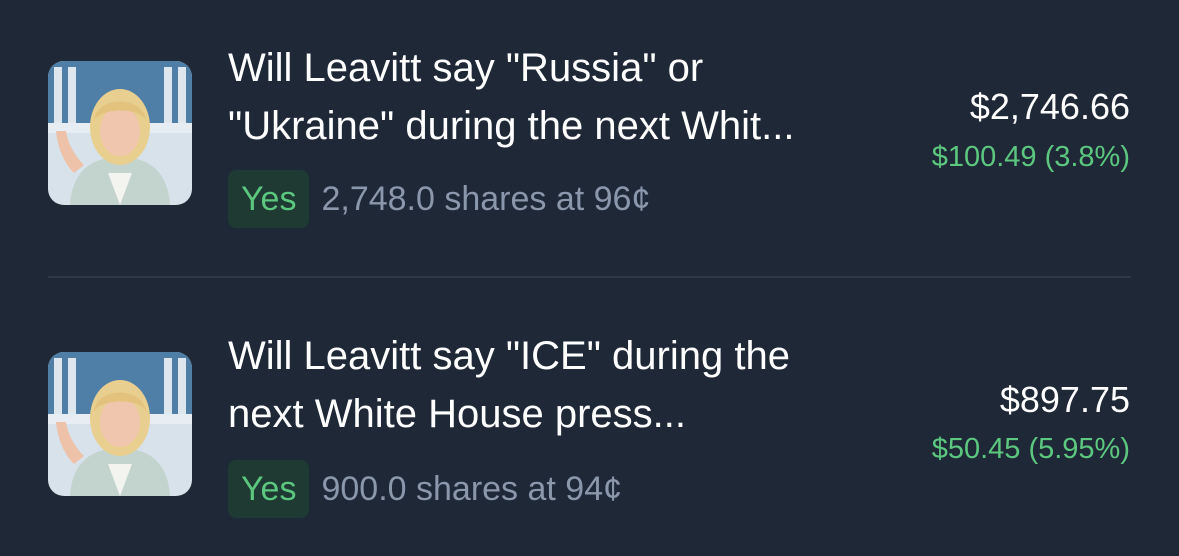 The width and height of the screenshot is (1179, 556). I want to click on position-meta: Yes 900.0 shares at 94¢, so click(425, 489).